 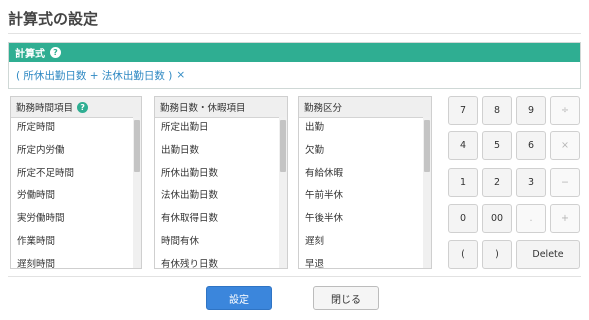 What do you see at coordinates (294, 52) in the screenshot?
I see `formula-header: 計算式 ?` at bounding box center [294, 52].